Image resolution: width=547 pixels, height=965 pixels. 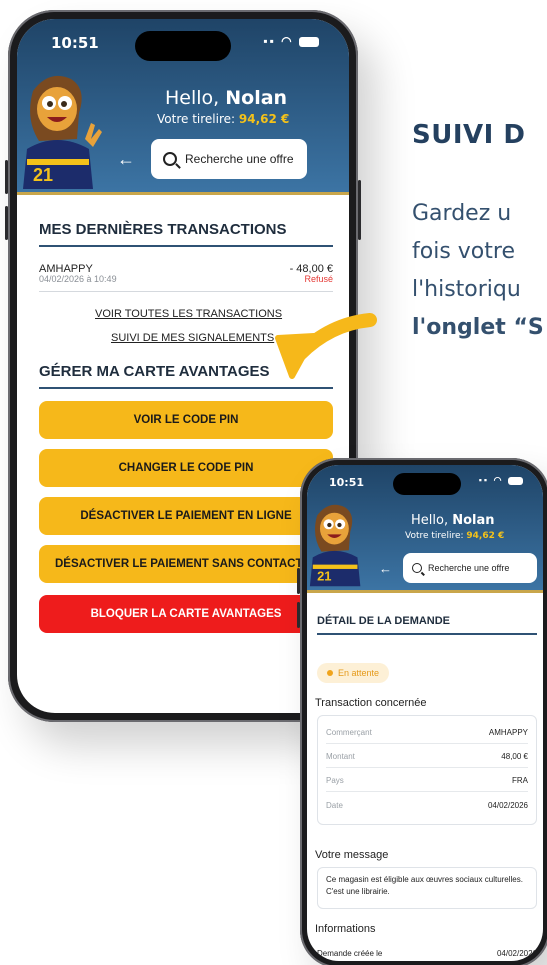 What do you see at coordinates (188, 314) in the screenshot?
I see `all-transactions-link: VOIR TOUTES LES TRANSACTIONS` at bounding box center [188, 314].